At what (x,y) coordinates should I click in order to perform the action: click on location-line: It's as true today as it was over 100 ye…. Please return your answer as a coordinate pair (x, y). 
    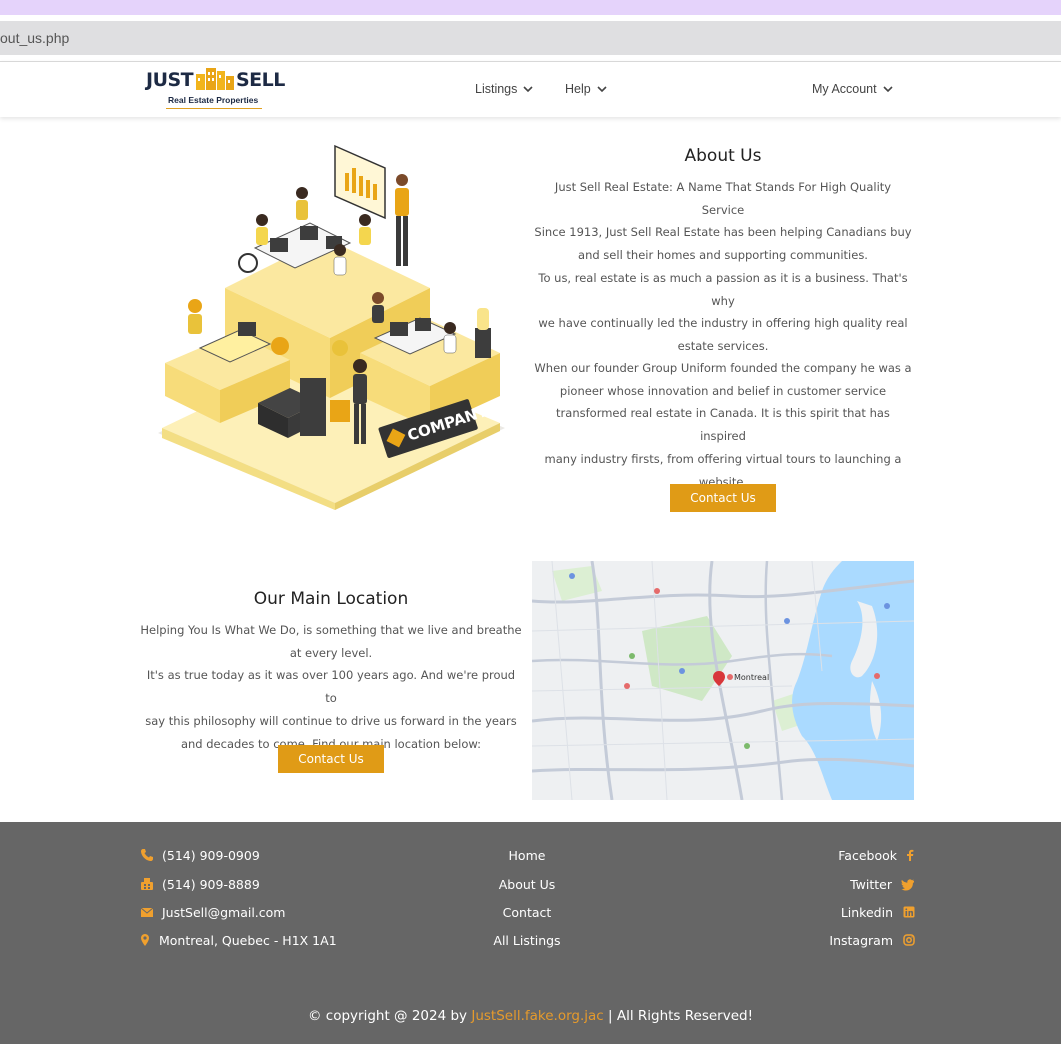
    Looking at the image, I should click on (331, 687).